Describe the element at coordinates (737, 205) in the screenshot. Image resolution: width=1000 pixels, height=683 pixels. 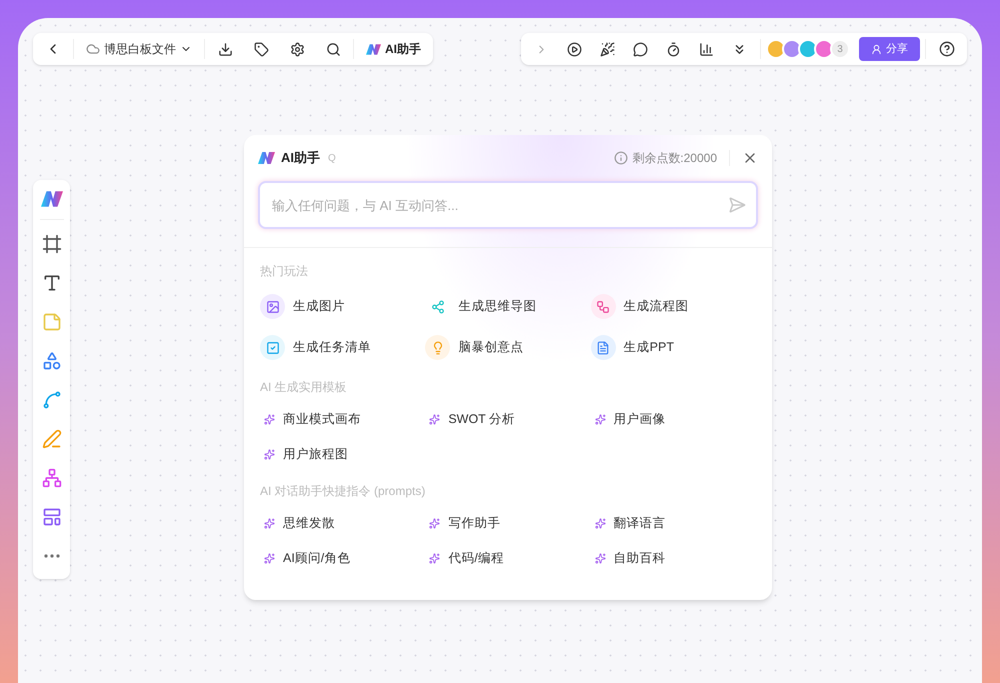
I see `send-icon` at that location.